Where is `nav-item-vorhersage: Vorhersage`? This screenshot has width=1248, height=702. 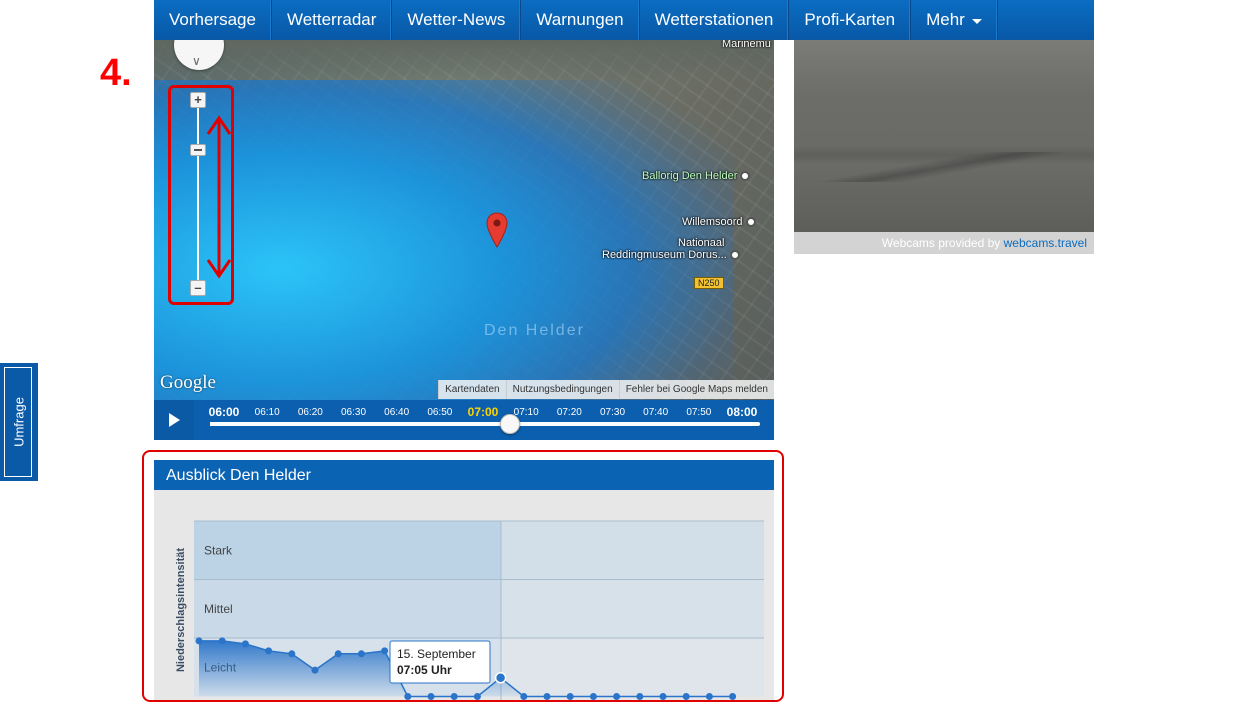
nav-item-vorhersage: Vorhersage is located at coordinates (213, 20).